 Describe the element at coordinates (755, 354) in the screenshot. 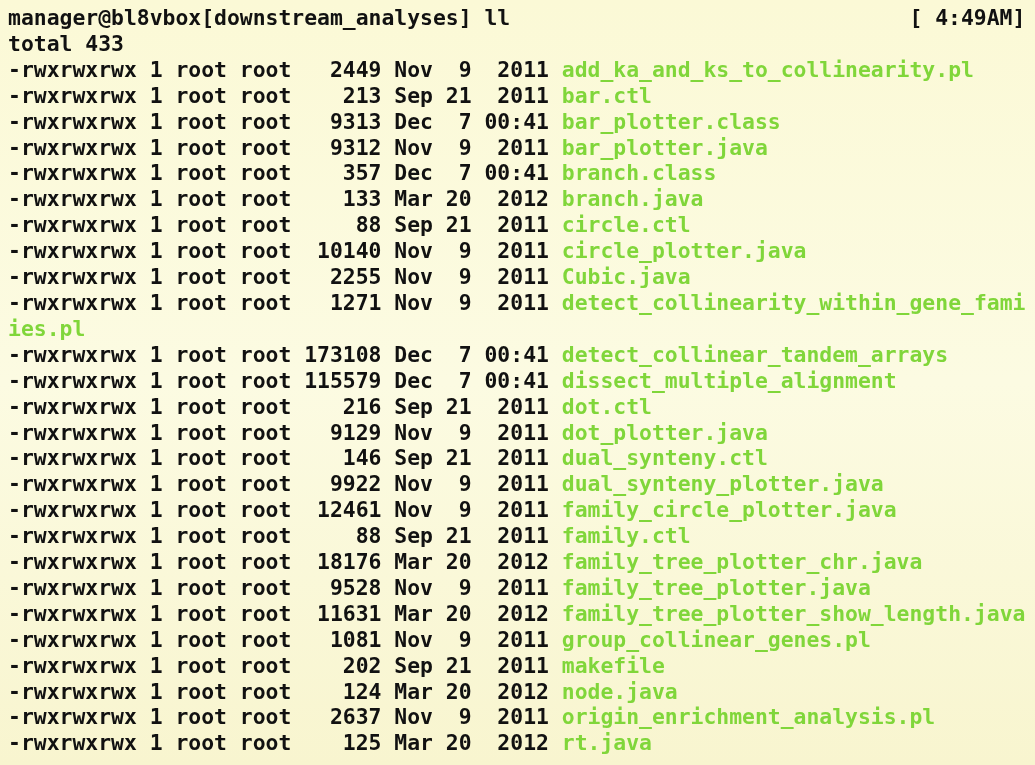

I see `file-name: detect_collinear_tandem_arrays` at that location.